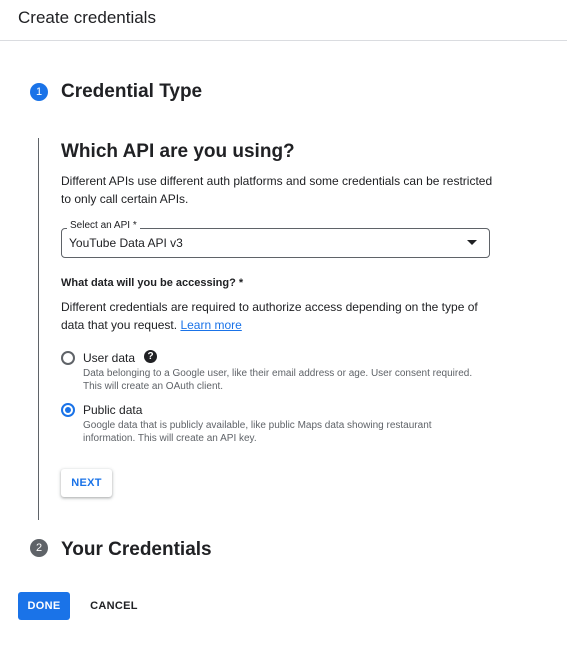  Describe the element at coordinates (44, 606) in the screenshot. I see `done-button: DONE` at that location.